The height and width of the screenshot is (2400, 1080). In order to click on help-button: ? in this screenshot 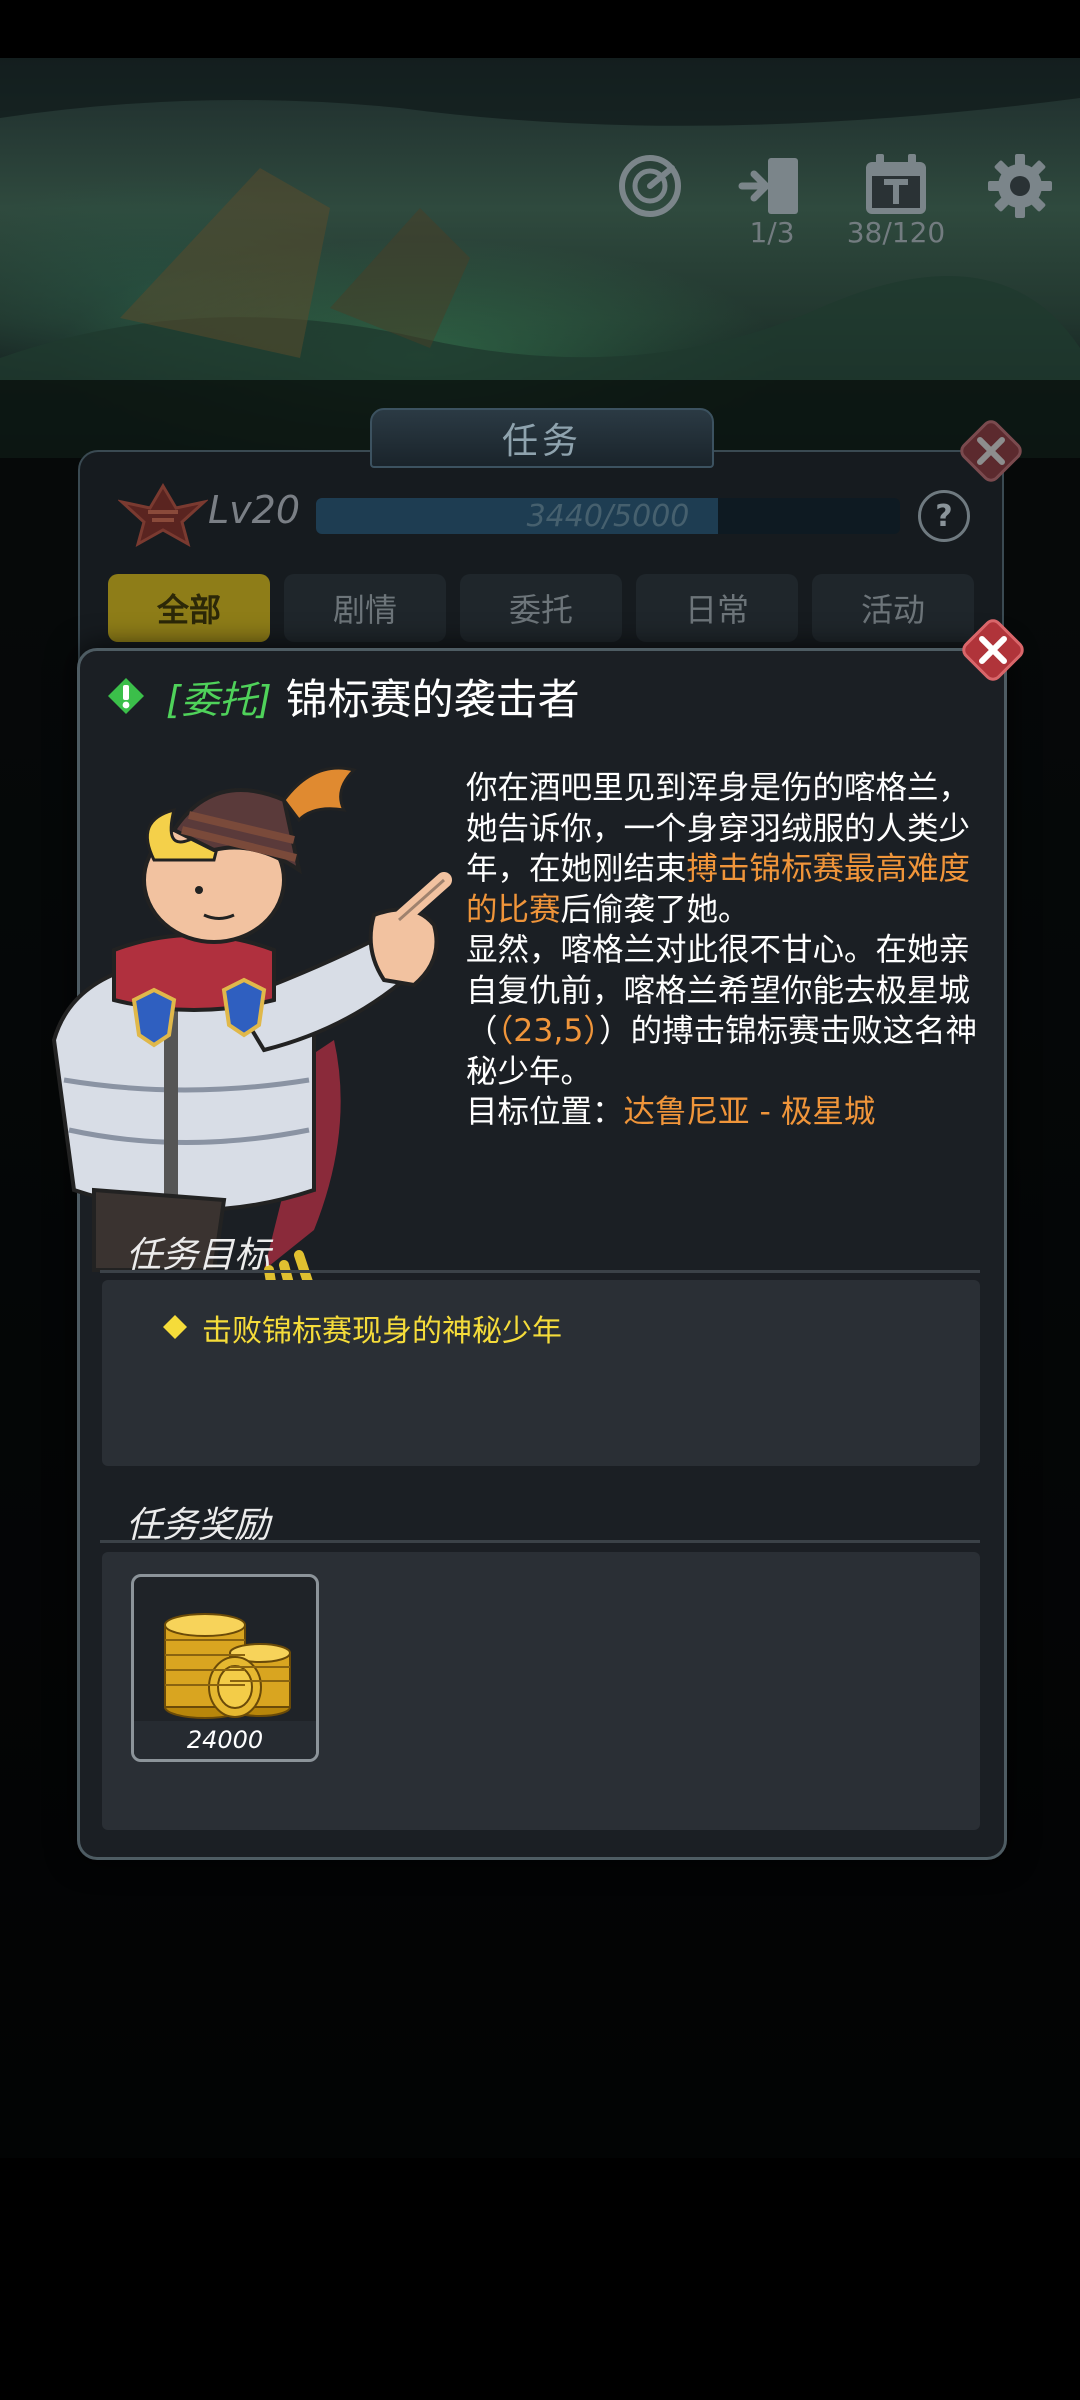, I will do `click(944, 516)`.